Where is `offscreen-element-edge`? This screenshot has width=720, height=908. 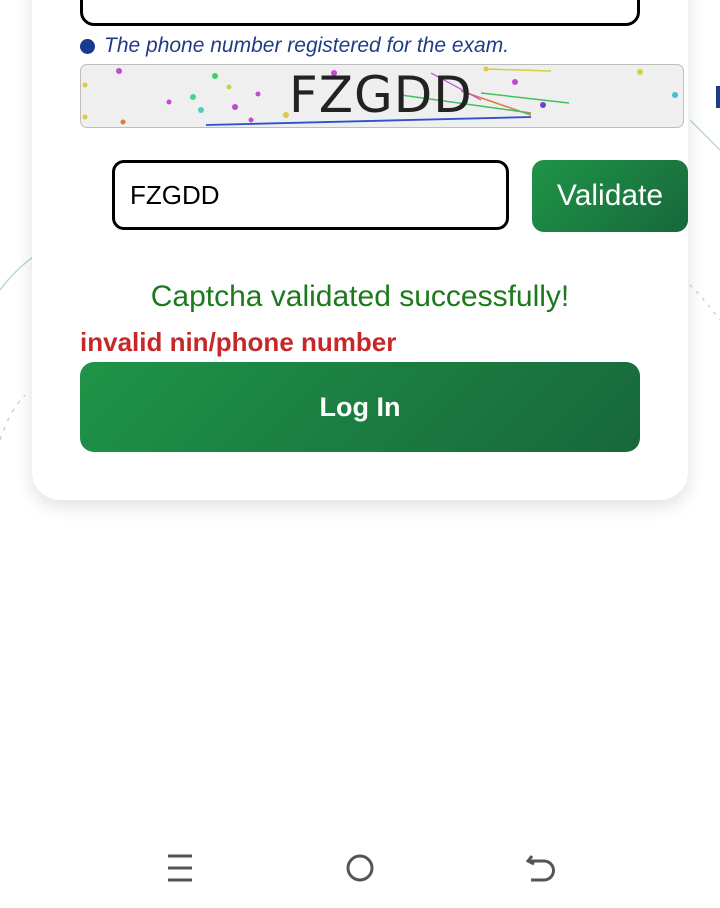
offscreen-element-edge is located at coordinates (718, 97).